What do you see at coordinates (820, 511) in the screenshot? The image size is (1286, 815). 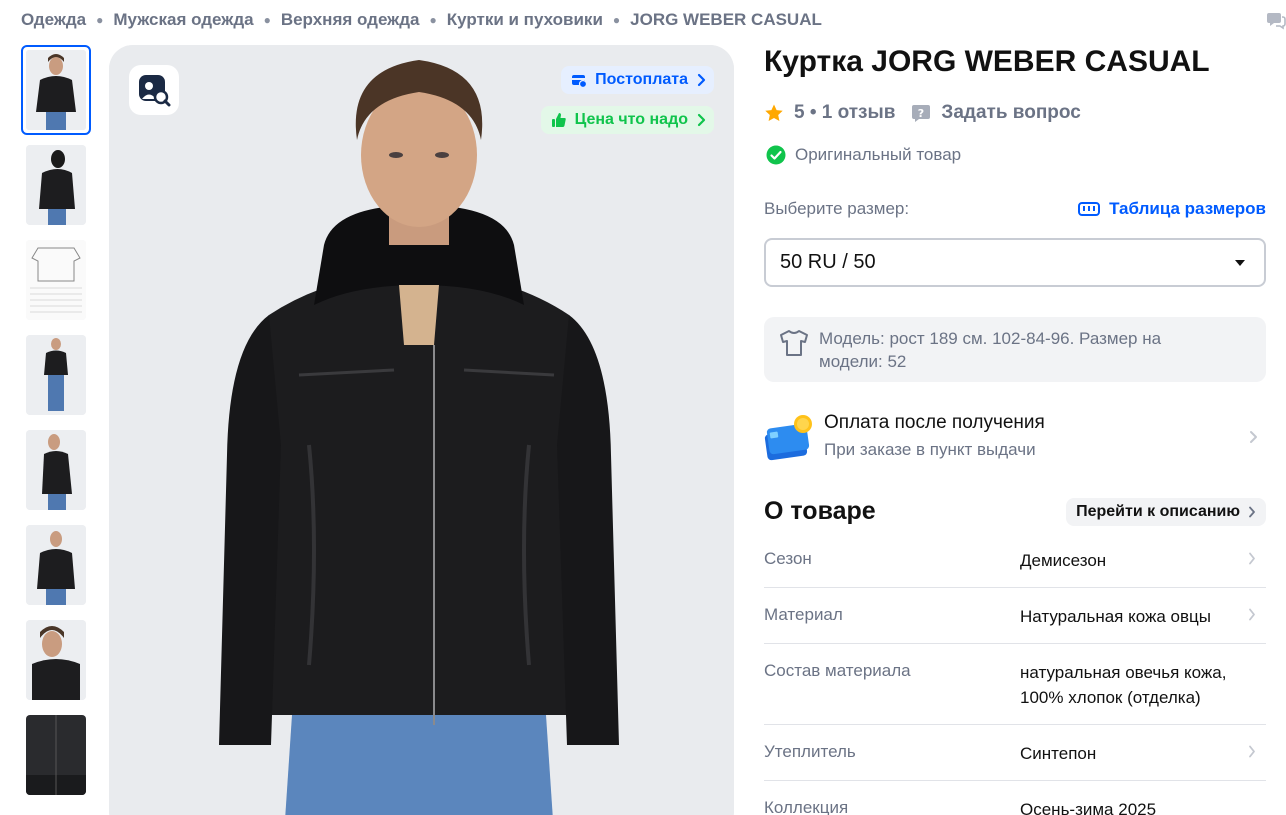 I see `about-product-heading: О товаре` at bounding box center [820, 511].